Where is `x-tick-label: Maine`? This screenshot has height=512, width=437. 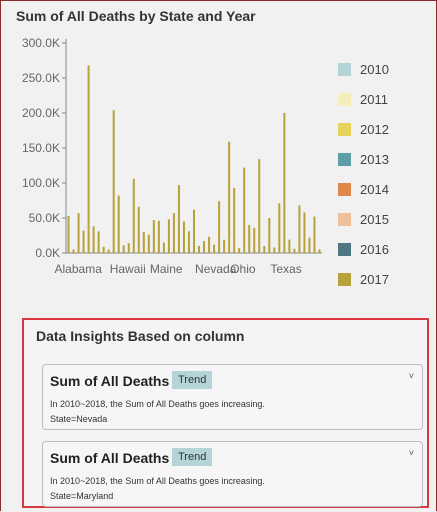
x-tick-label: Maine is located at coordinates (166, 269).